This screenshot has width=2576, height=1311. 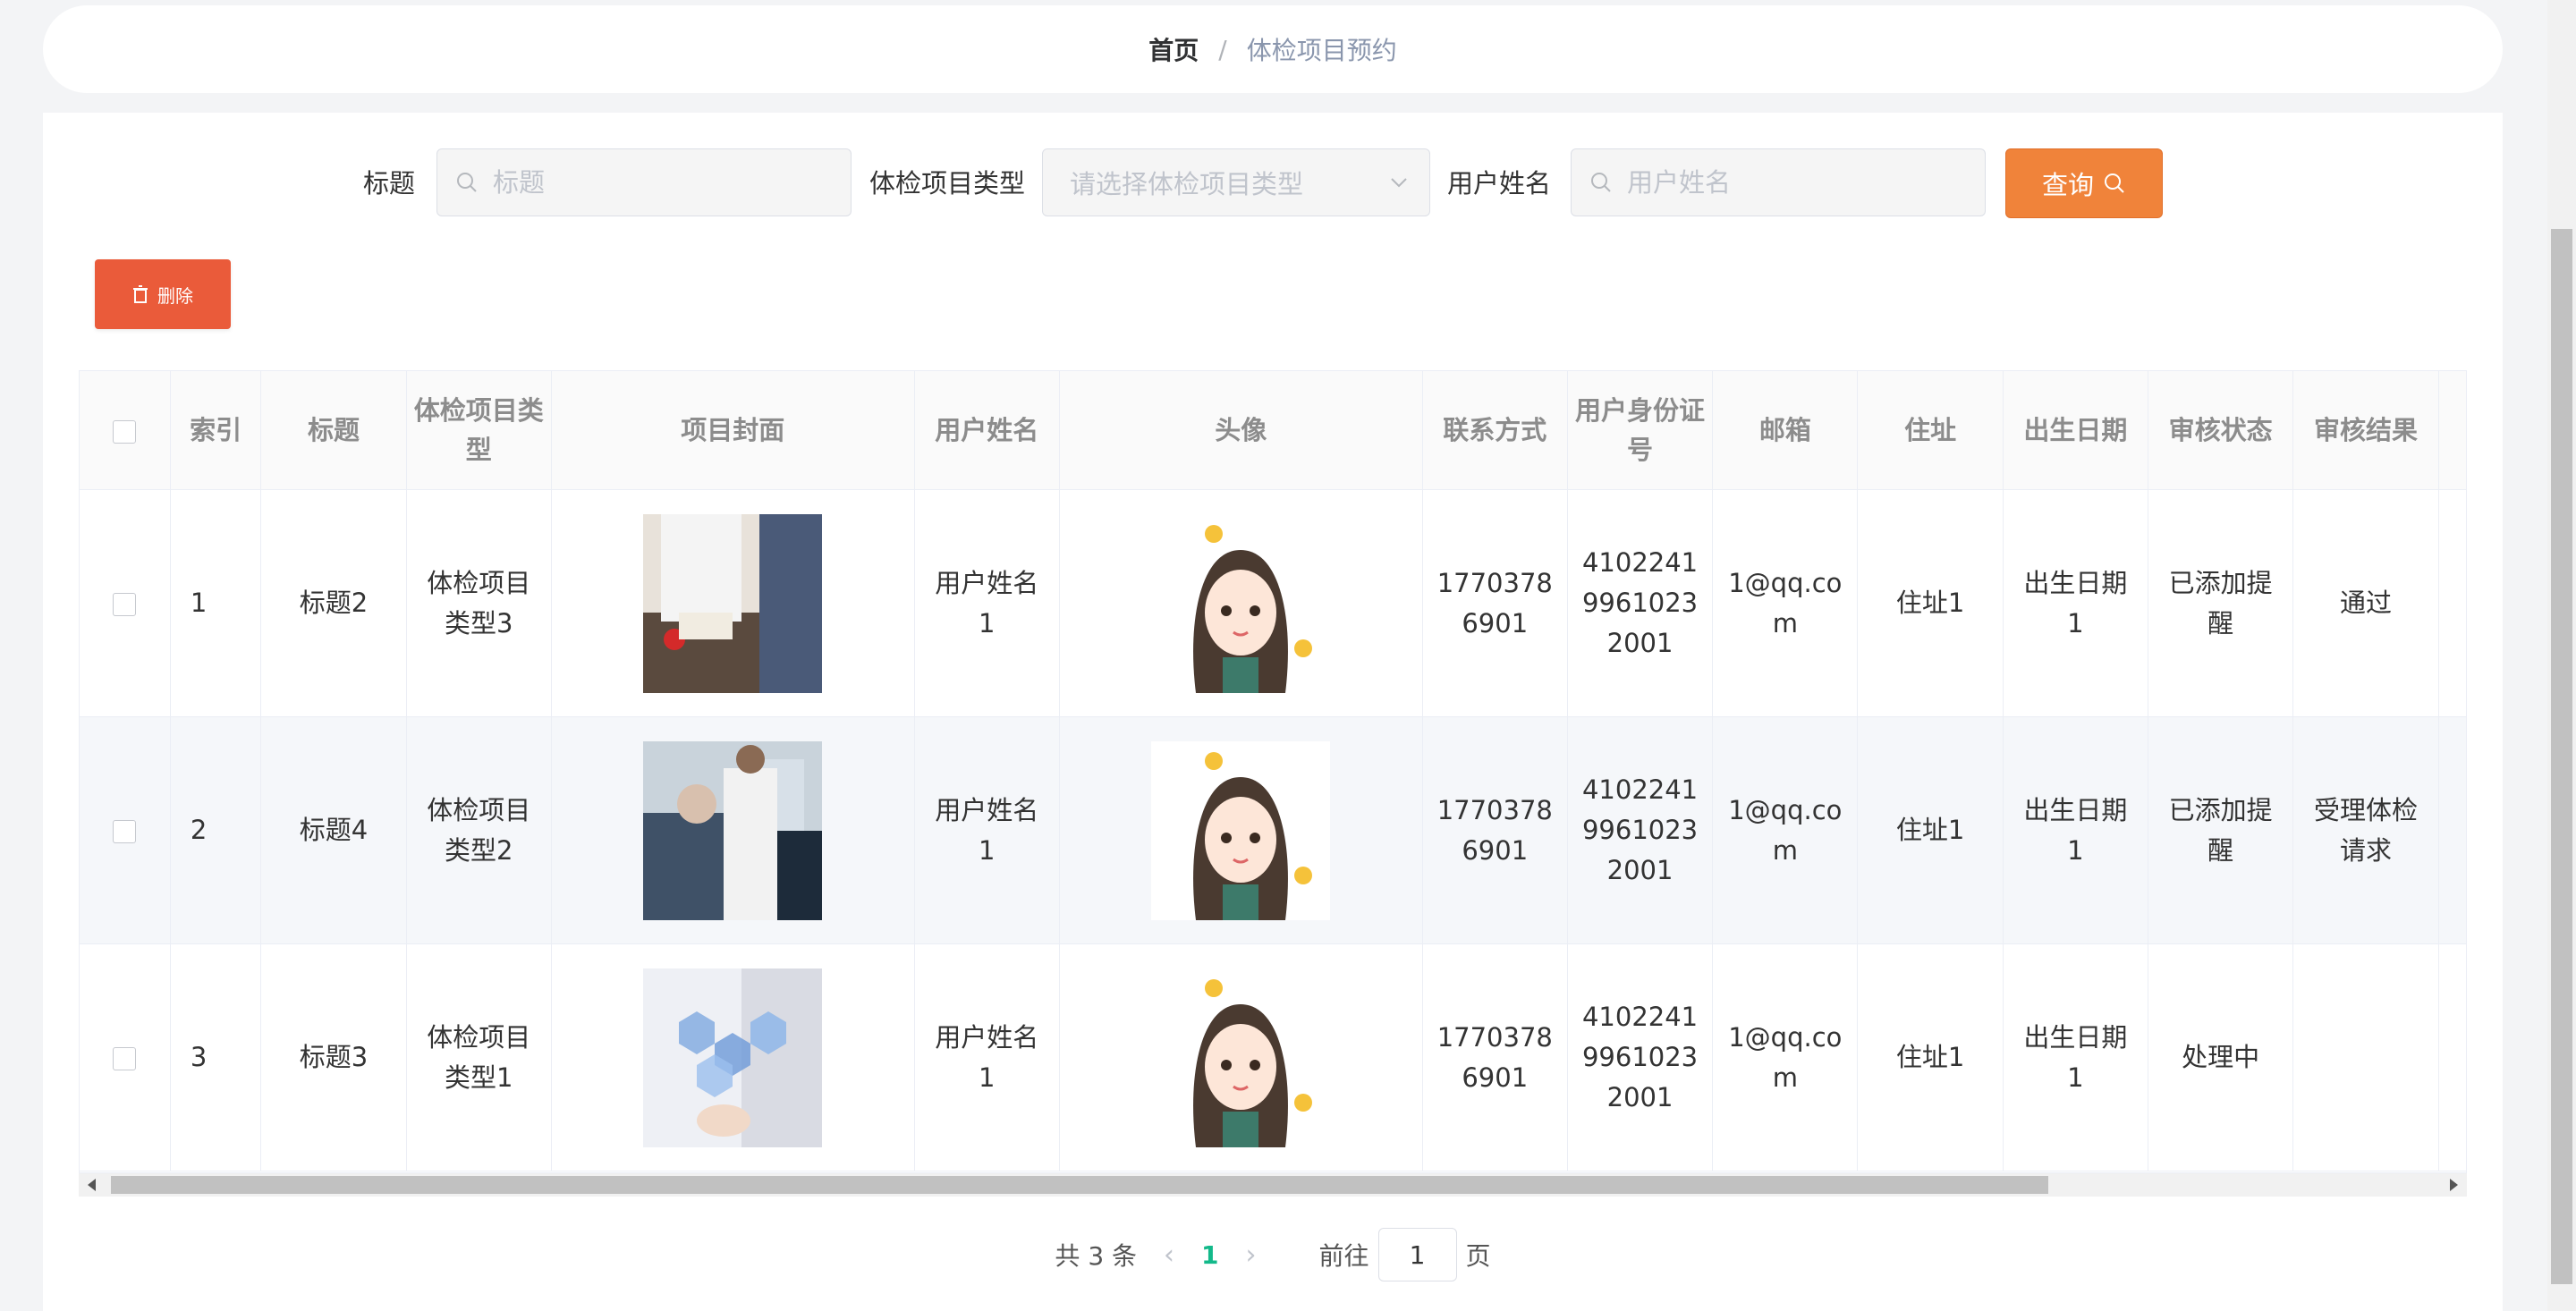 I want to click on breadcrumb: 首页 / 体检项目预约, so click(x=1273, y=49).